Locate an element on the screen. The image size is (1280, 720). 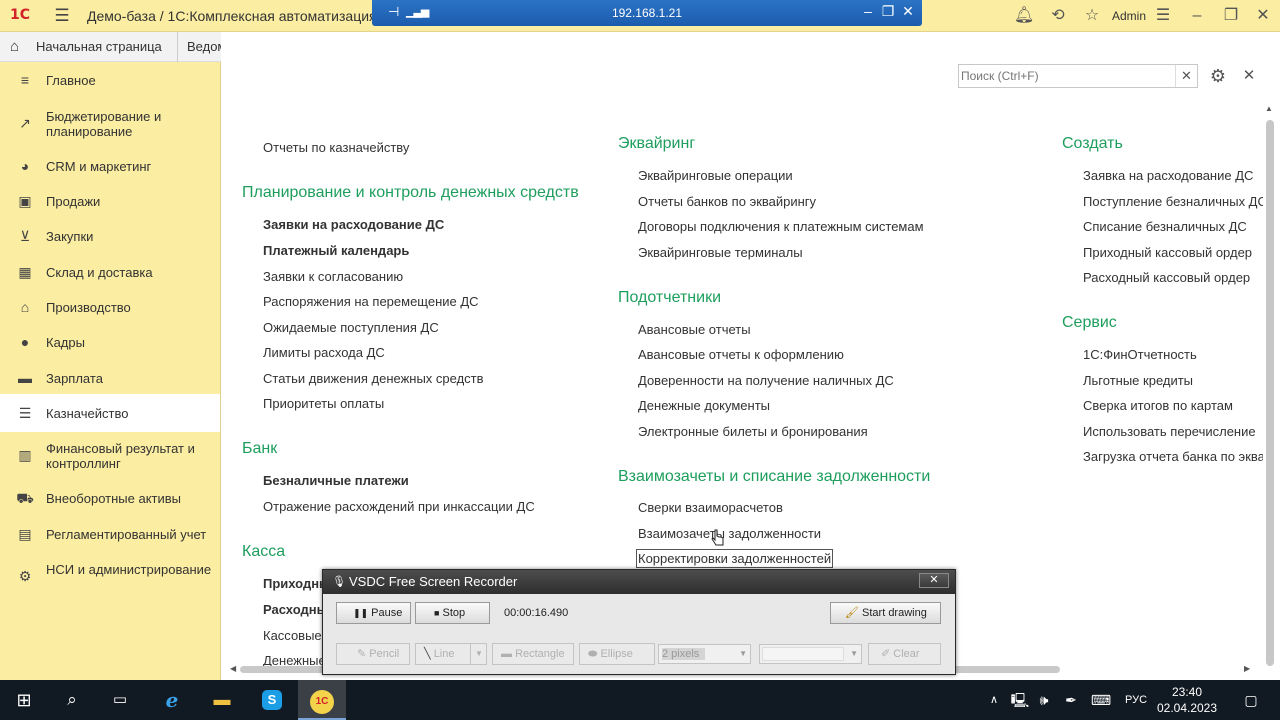
link-treasury-reports: Отчеты по казначейству is located at coordinates (336, 147).